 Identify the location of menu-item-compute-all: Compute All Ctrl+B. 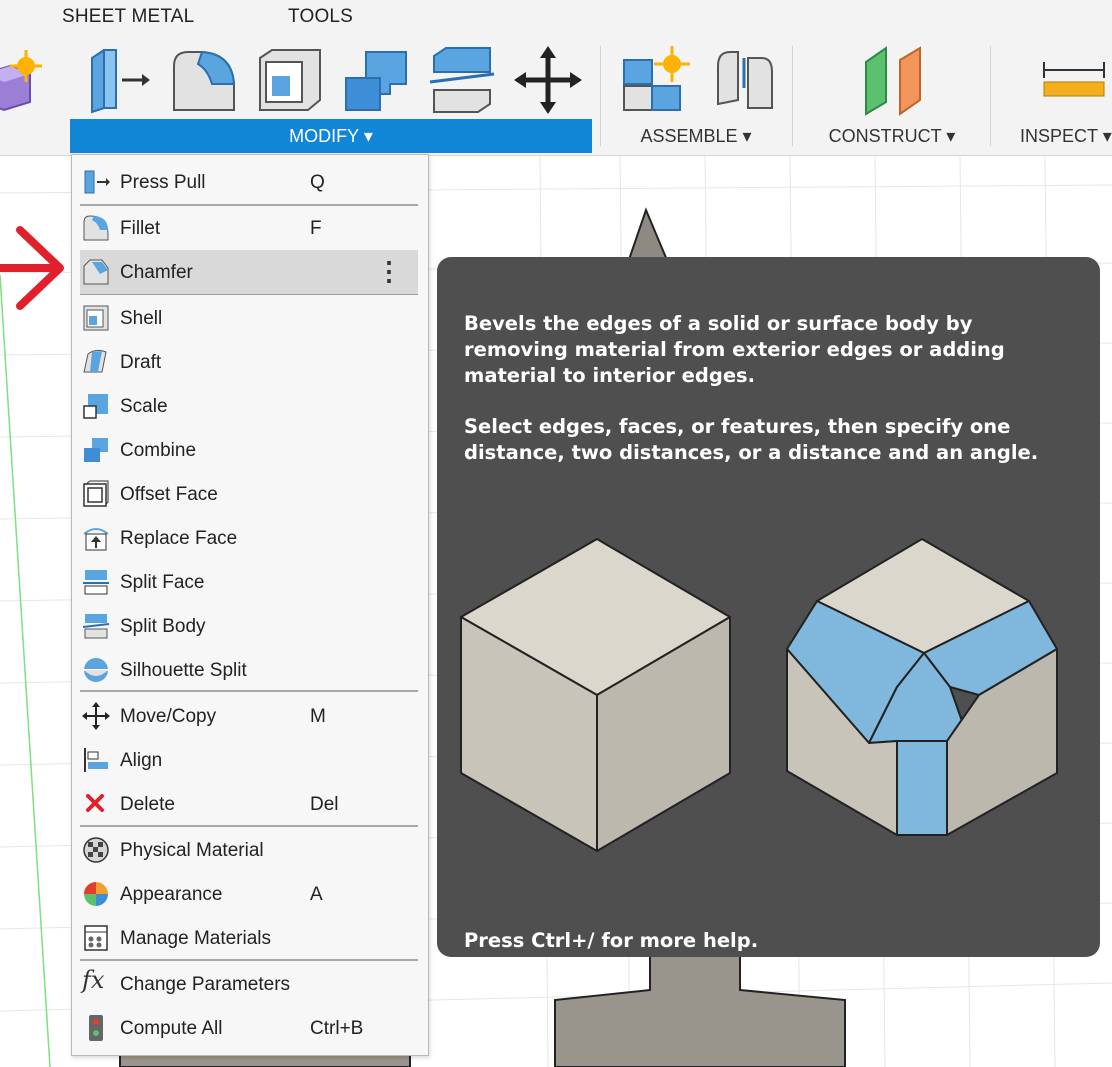
(249, 1028).